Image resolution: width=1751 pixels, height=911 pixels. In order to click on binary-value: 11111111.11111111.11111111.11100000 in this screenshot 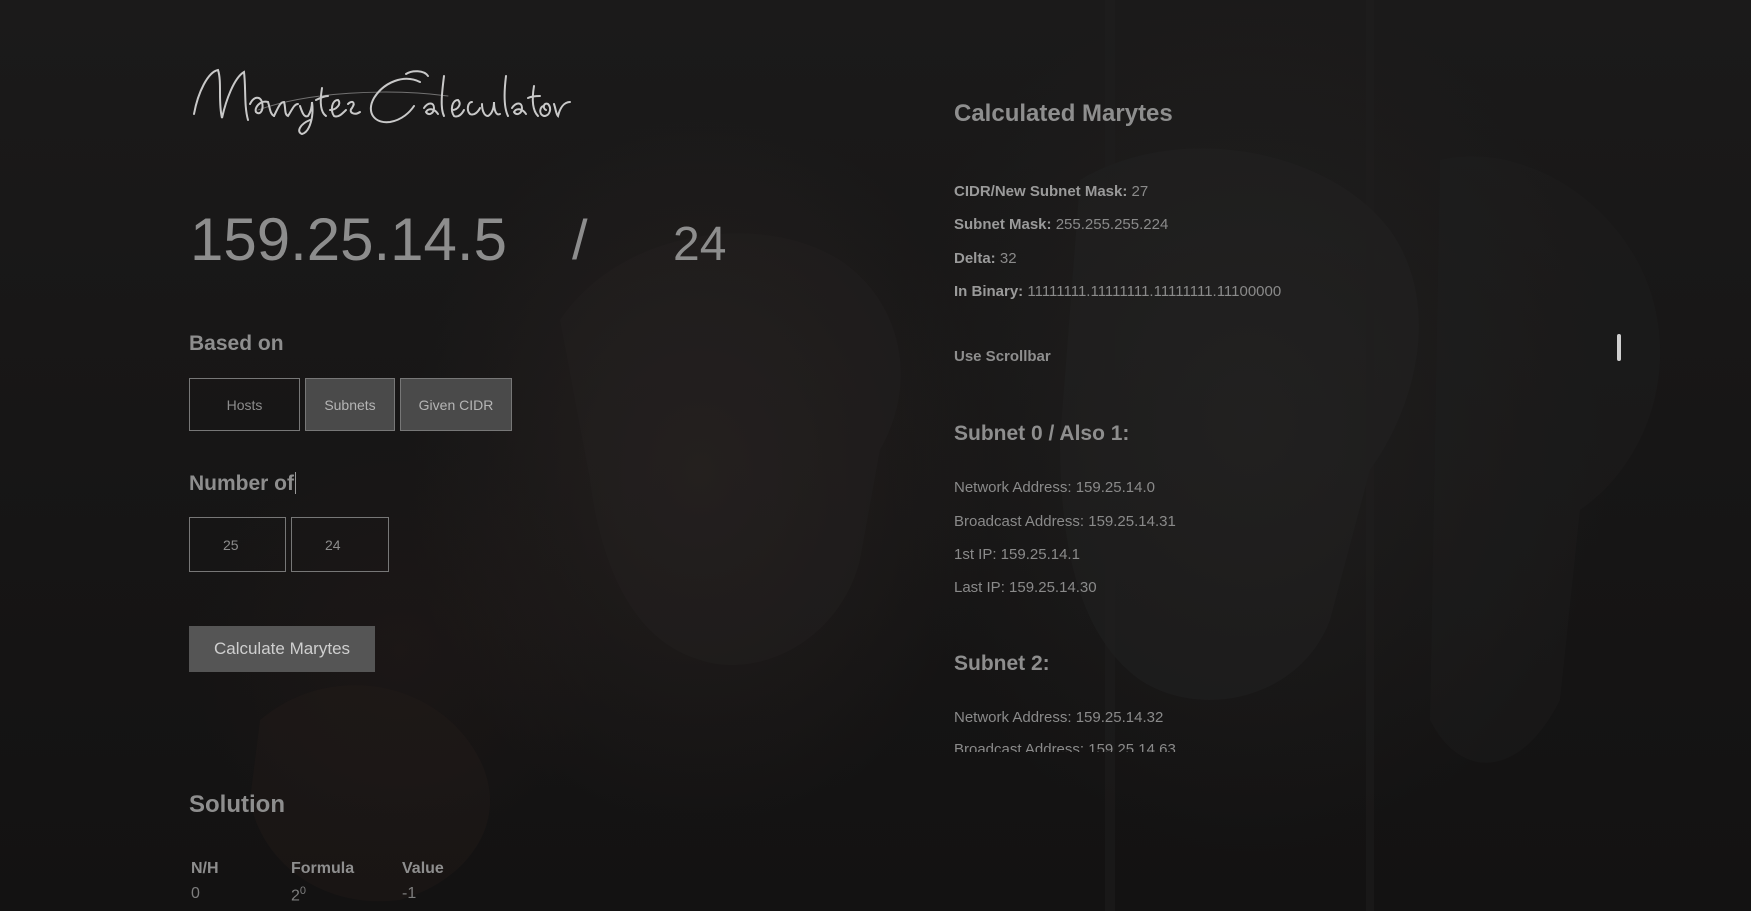, I will do `click(1154, 291)`.